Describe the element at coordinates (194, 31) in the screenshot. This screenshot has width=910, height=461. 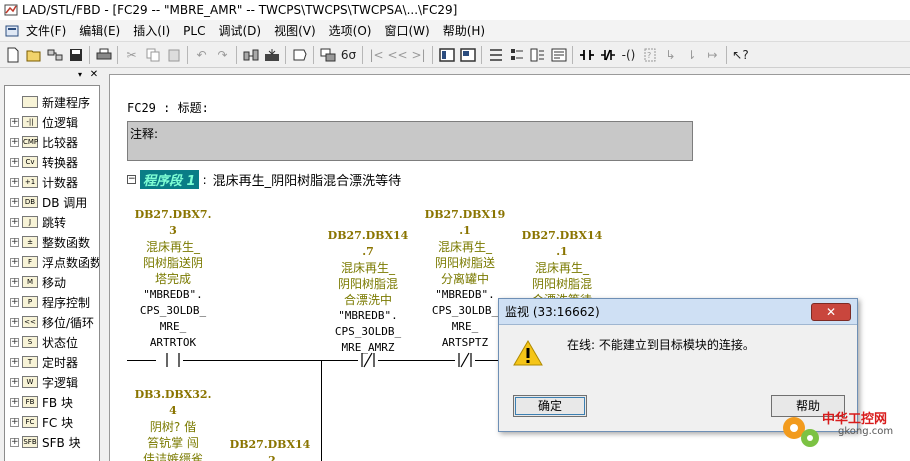
I see `menu-plc: PLC` at that location.